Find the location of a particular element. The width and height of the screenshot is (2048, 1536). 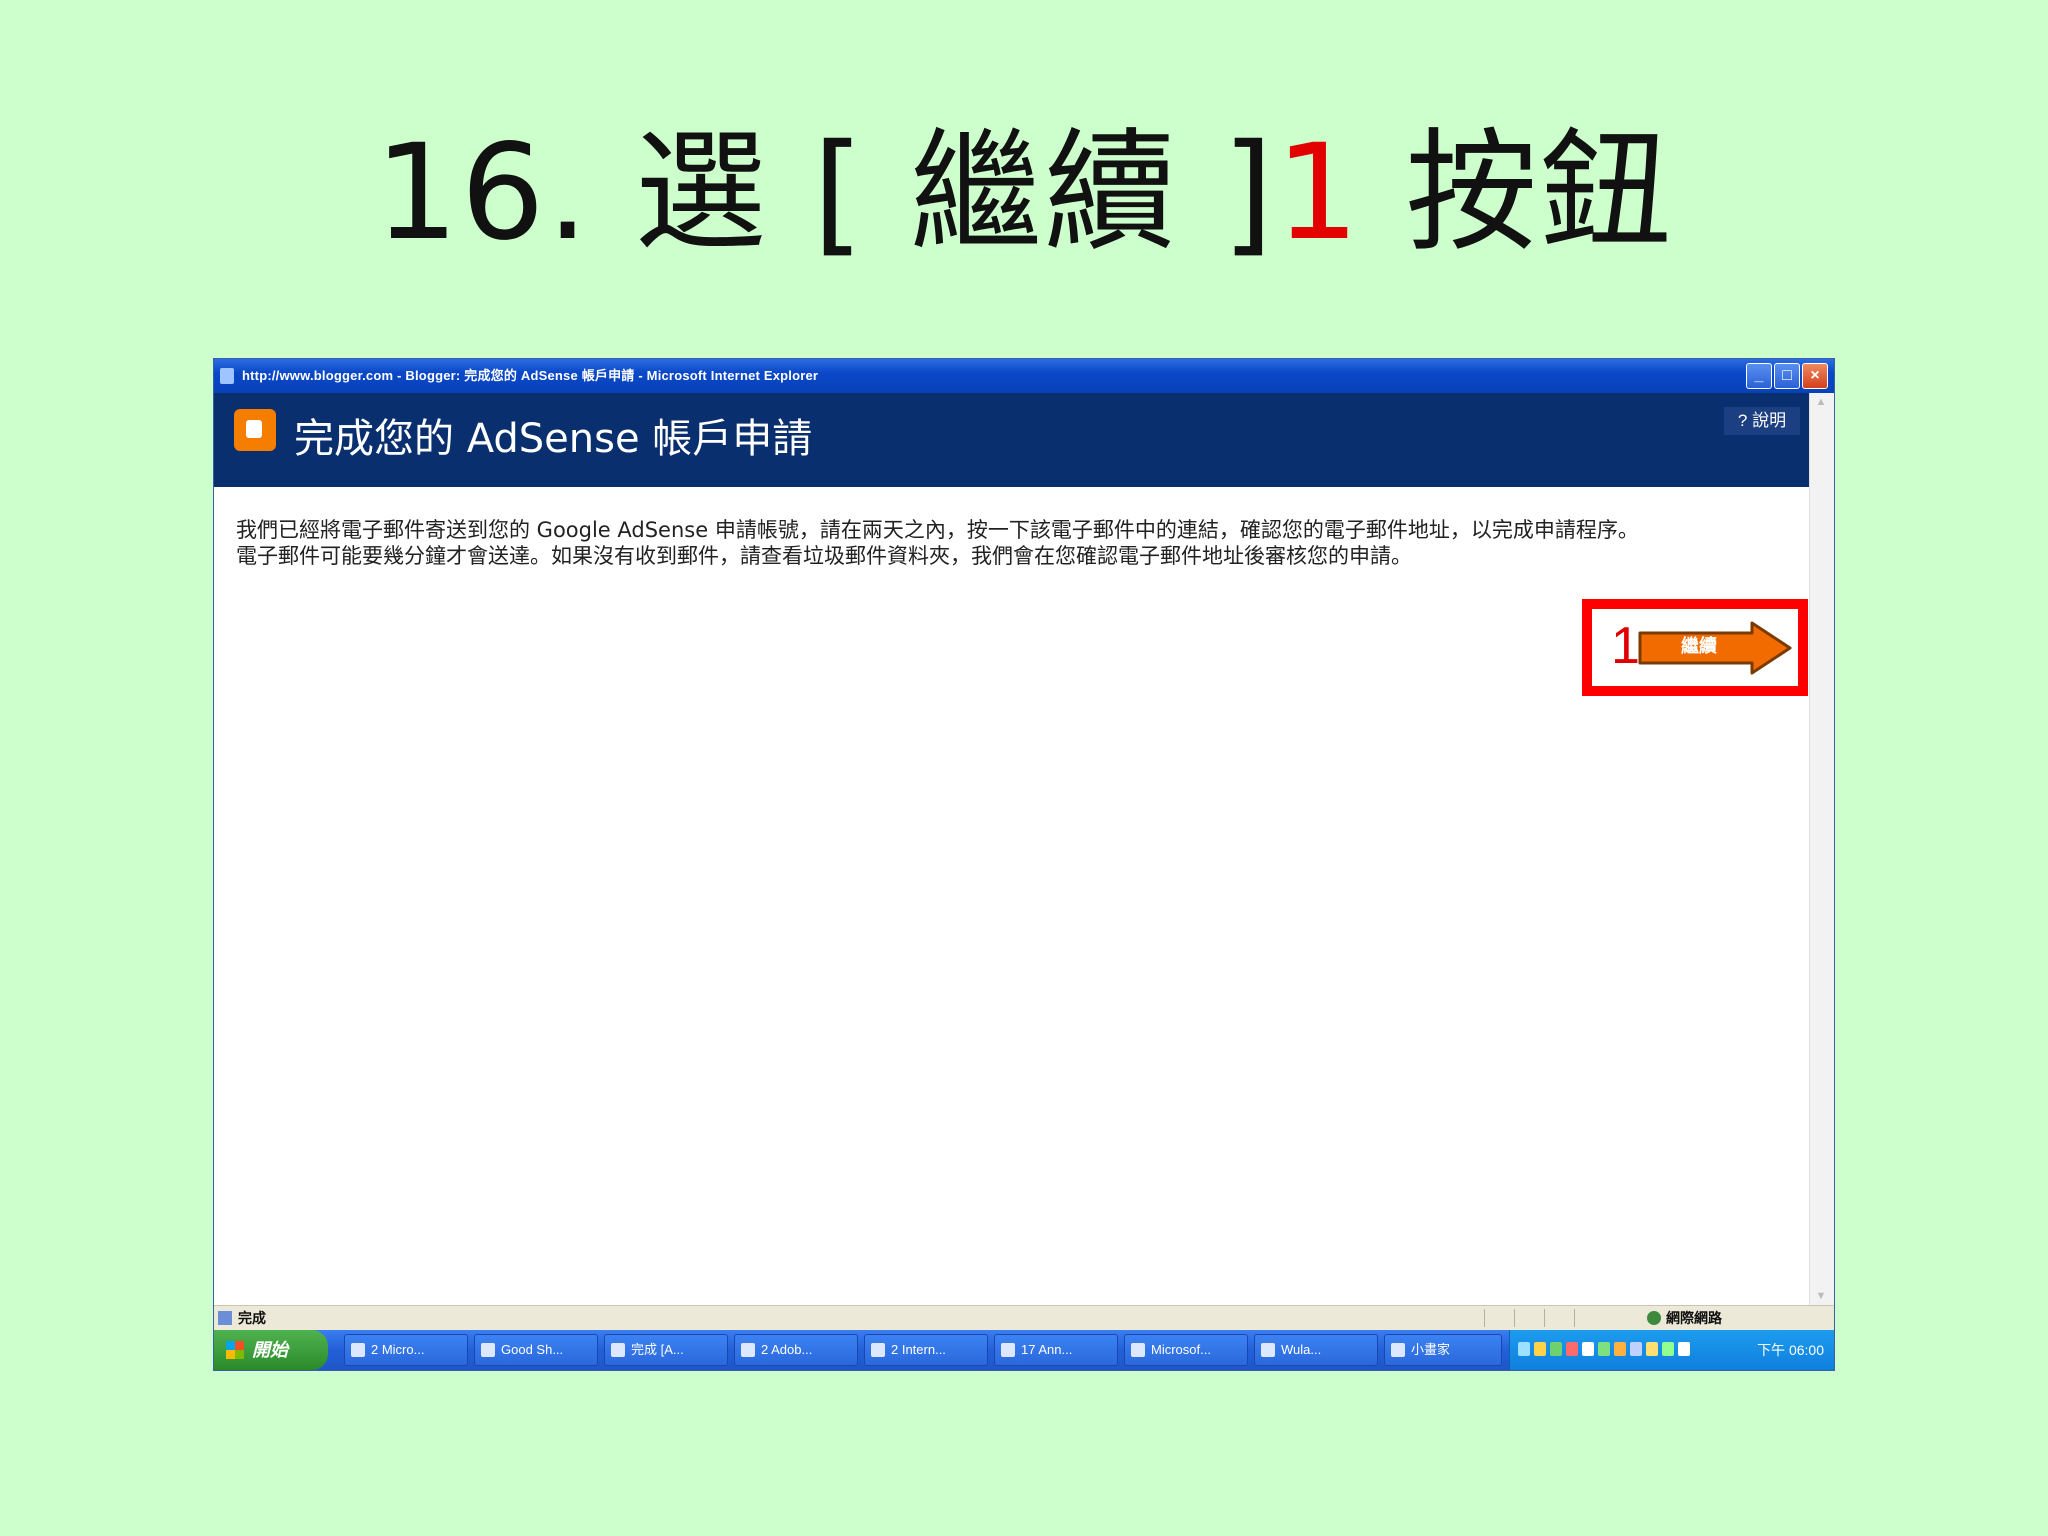

windows-logo-icon is located at coordinates (235, 1350).